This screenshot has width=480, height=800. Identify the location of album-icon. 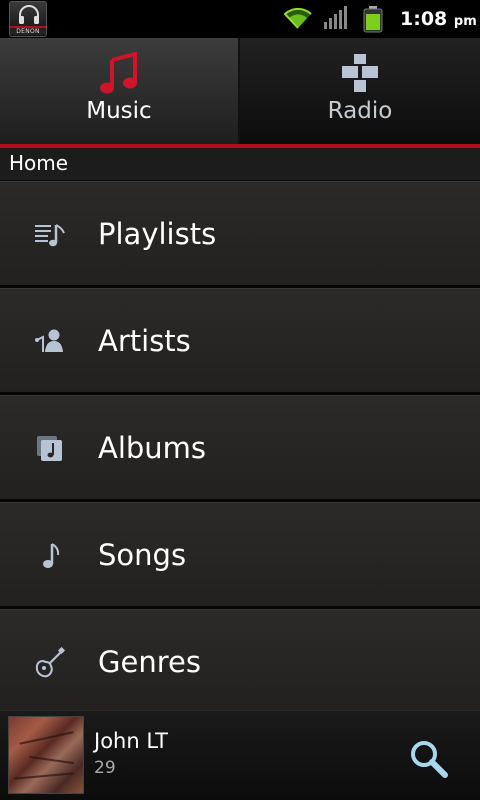
(49, 448).